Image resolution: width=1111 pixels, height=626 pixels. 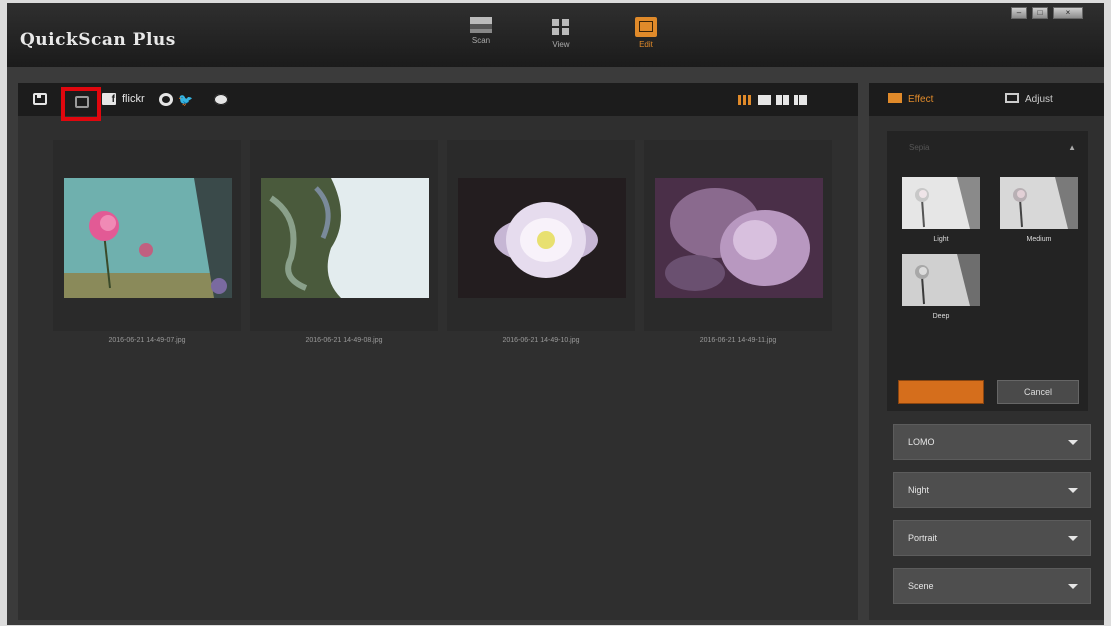 I want to click on effect-dropdown-lomo: LOMO, so click(x=992, y=442).